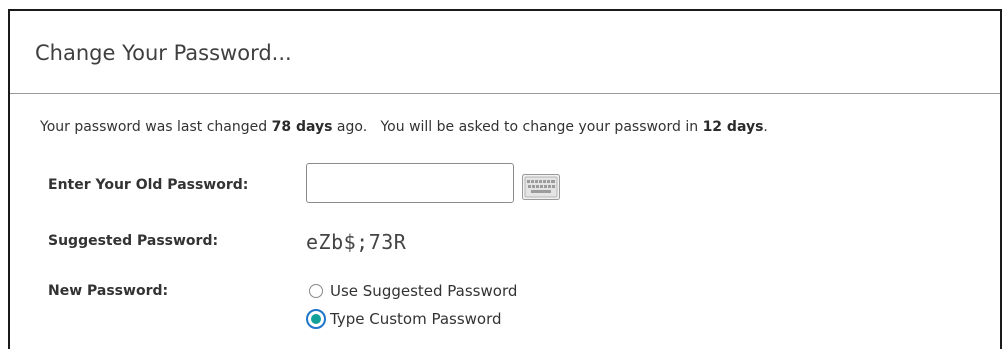 This screenshot has height=349, width=1004. I want to click on old-password-label: Enter Your Old Password:, so click(148, 185).